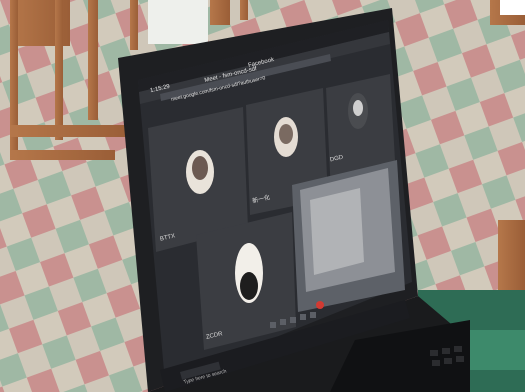 The image size is (525, 392). I want to click on camera-icon, so click(283, 322).